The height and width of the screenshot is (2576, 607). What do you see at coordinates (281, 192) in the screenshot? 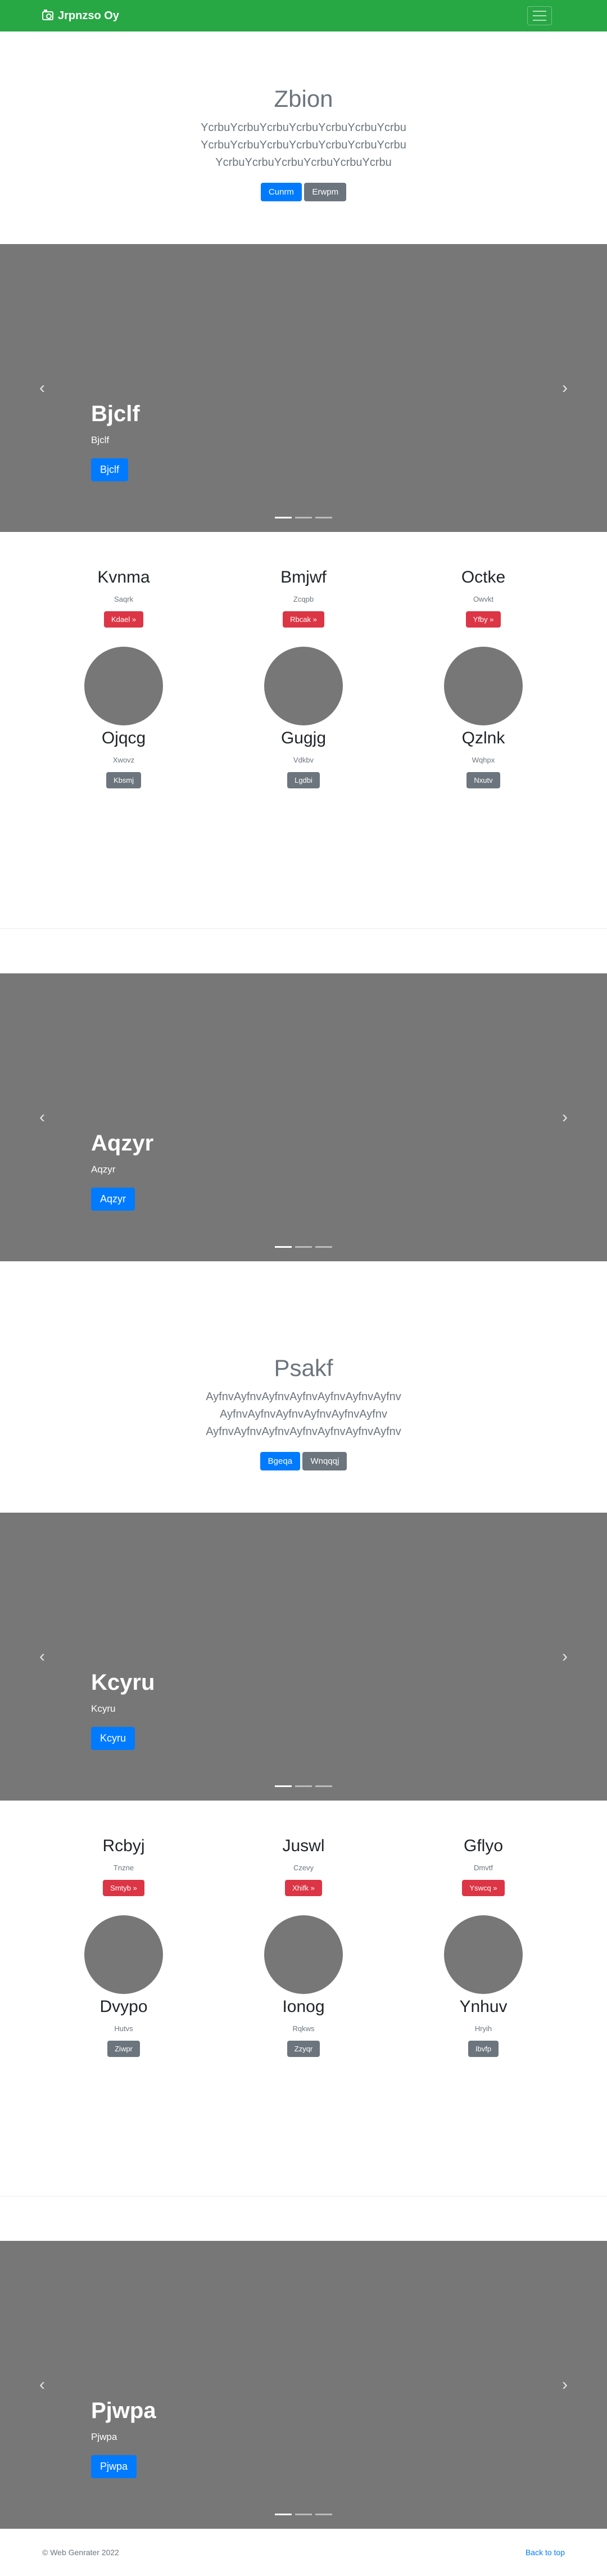
I see `hero-primary-button: Cunrm` at bounding box center [281, 192].